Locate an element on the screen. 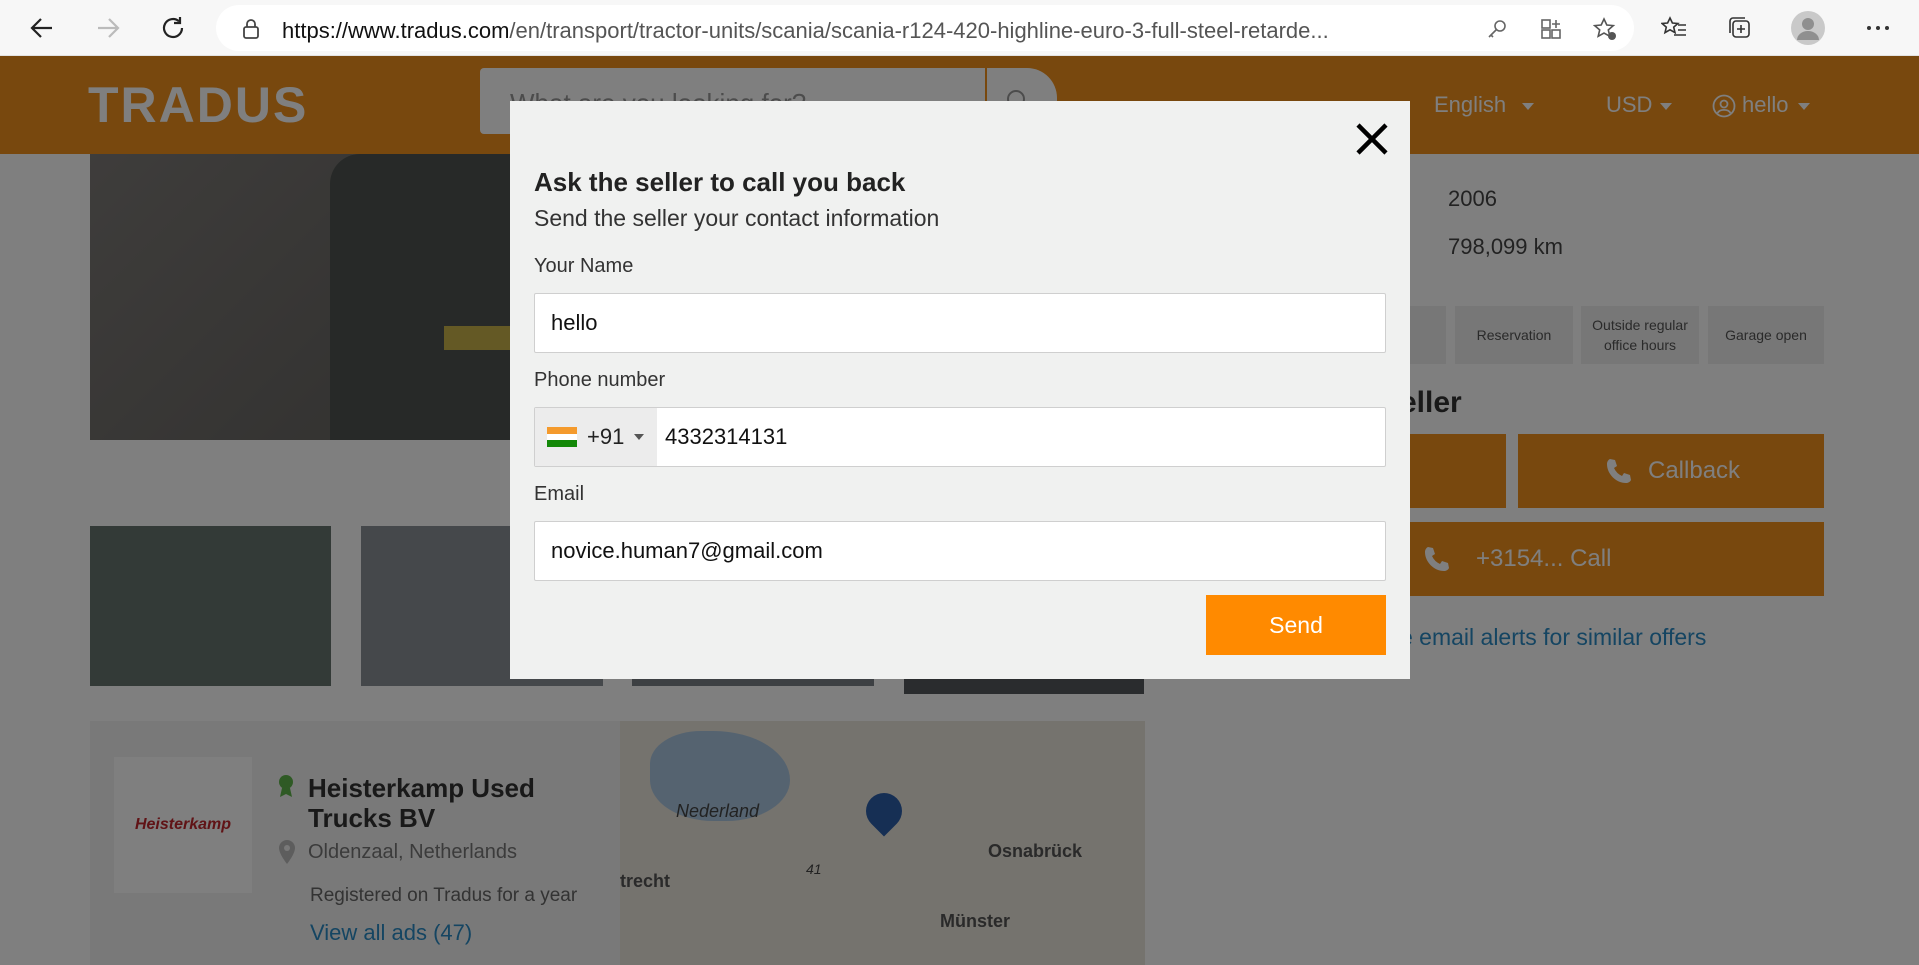  country-code-select: +91 is located at coordinates (596, 437).